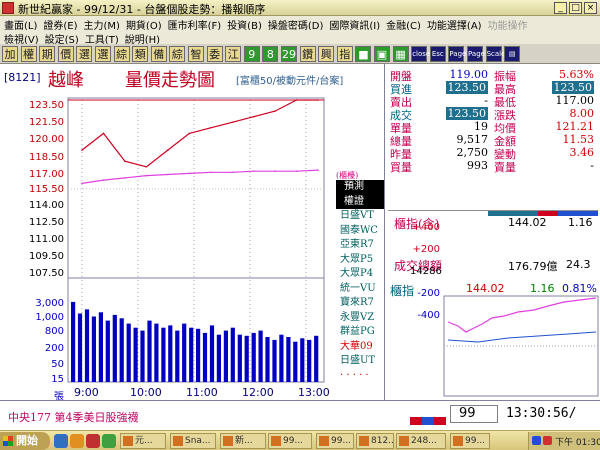 This screenshot has height=450, width=600. What do you see at coordinates (25, 441) in the screenshot?
I see `start-button: 開始` at bounding box center [25, 441].